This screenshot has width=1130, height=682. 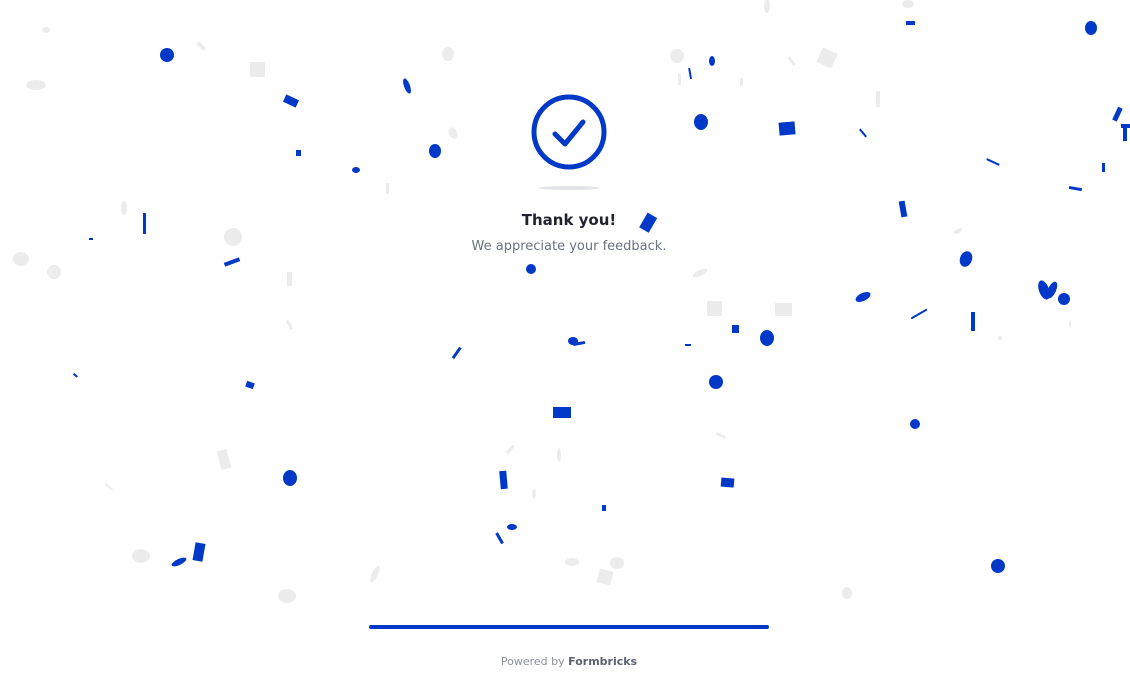 What do you see at coordinates (569, 246) in the screenshot?
I see `thank-you-subtitle: We appreciate your feedback.` at bounding box center [569, 246].